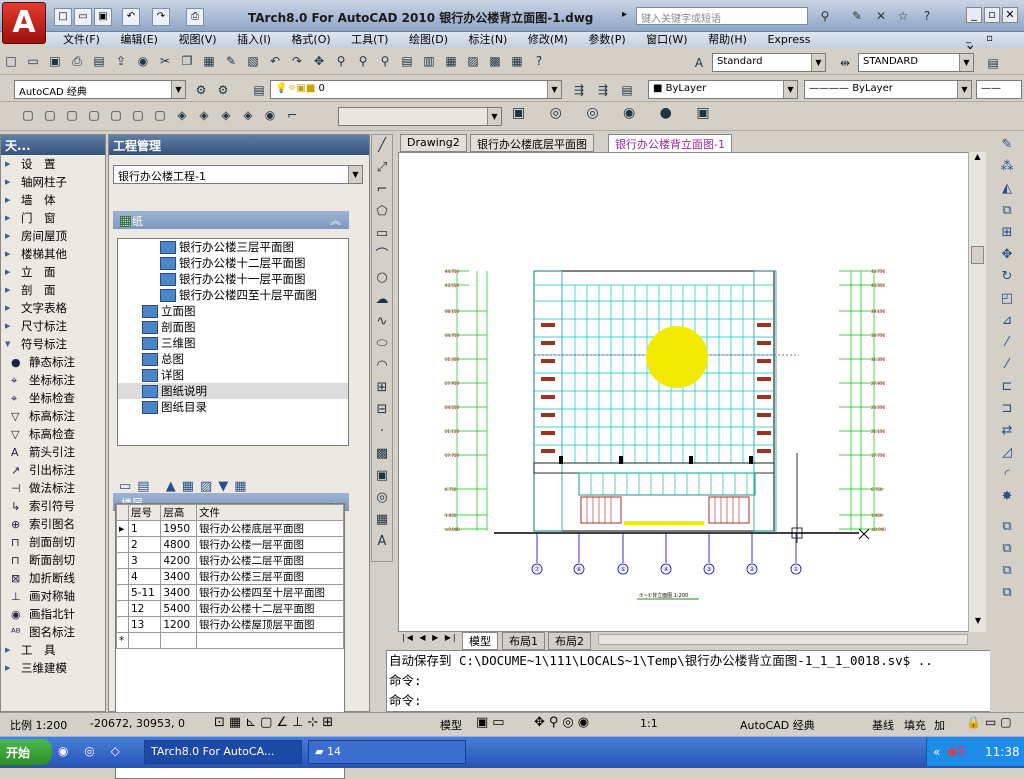  Describe the element at coordinates (275, 722) in the screenshot. I see `drafting-toggles: ⊡▦⊾▢∠⊥⊹⊞` at that location.